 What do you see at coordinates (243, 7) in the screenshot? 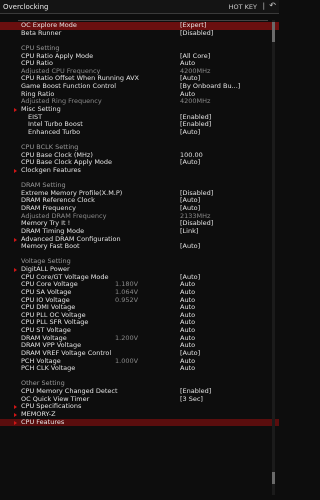
I see `hotkey-button: HOT KEY` at bounding box center [243, 7].